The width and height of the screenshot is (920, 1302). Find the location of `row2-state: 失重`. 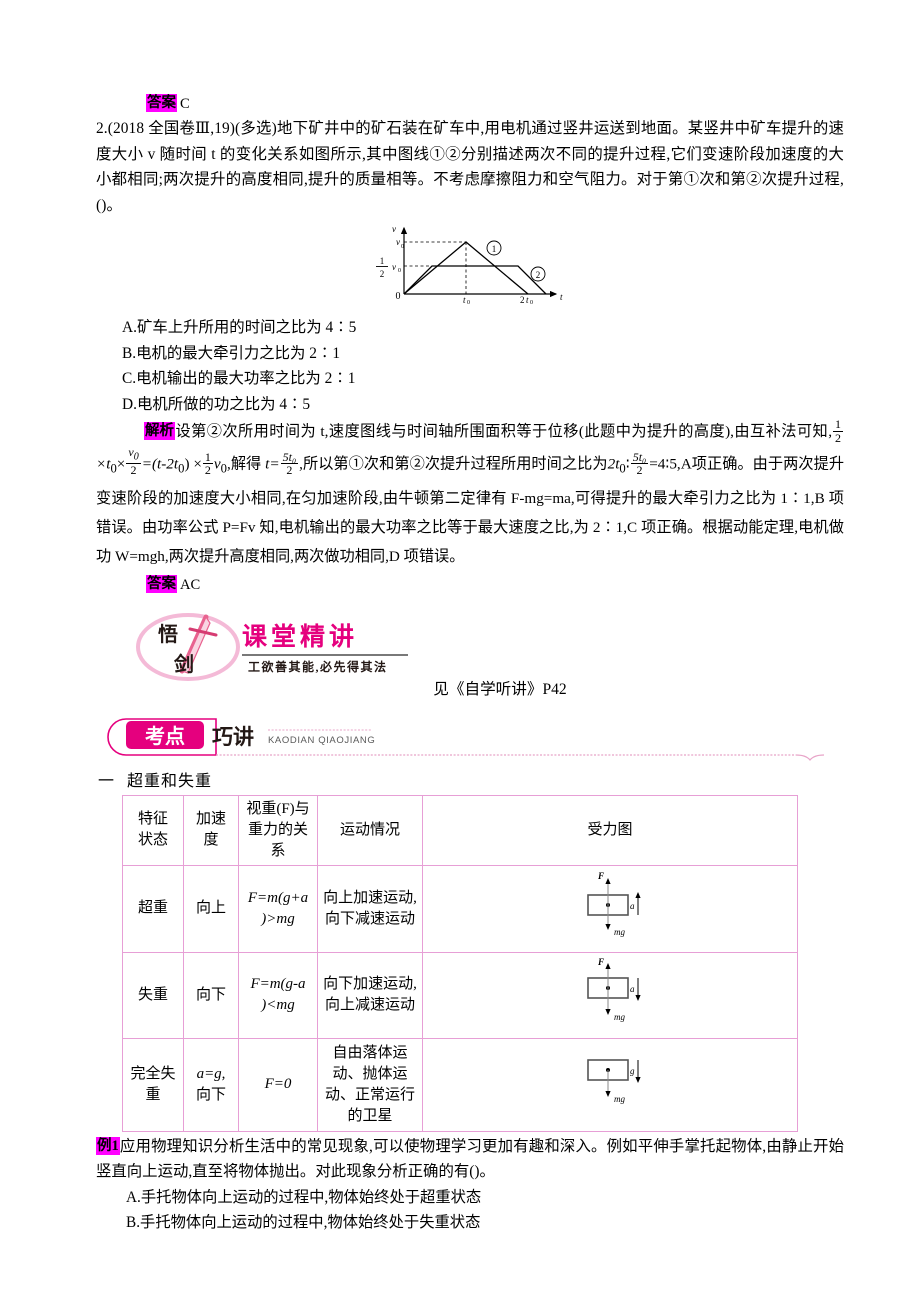

row2-state: 失重 is located at coordinates (153, 995).